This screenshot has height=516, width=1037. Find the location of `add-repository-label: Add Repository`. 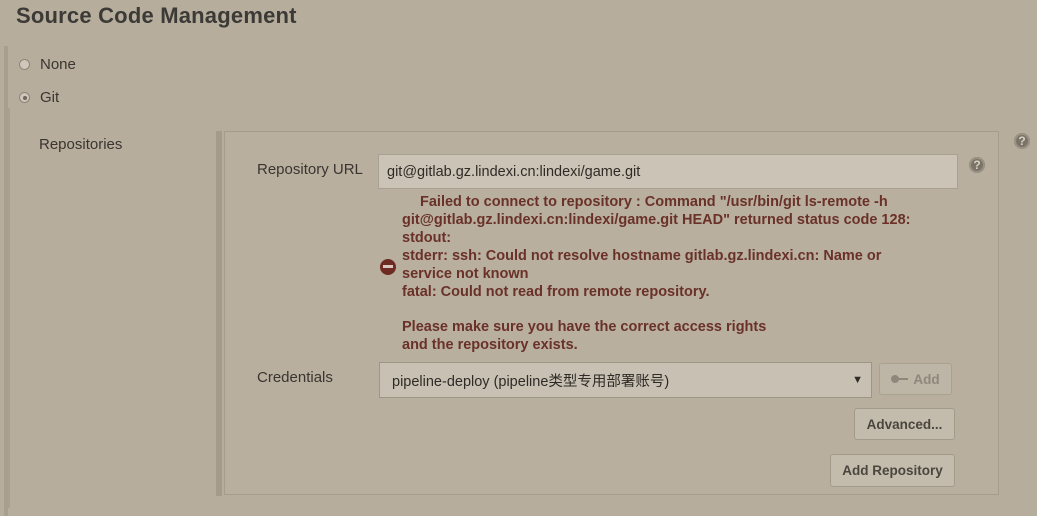

add-repository-label: Add Repository is located at coordinates (892, 470).